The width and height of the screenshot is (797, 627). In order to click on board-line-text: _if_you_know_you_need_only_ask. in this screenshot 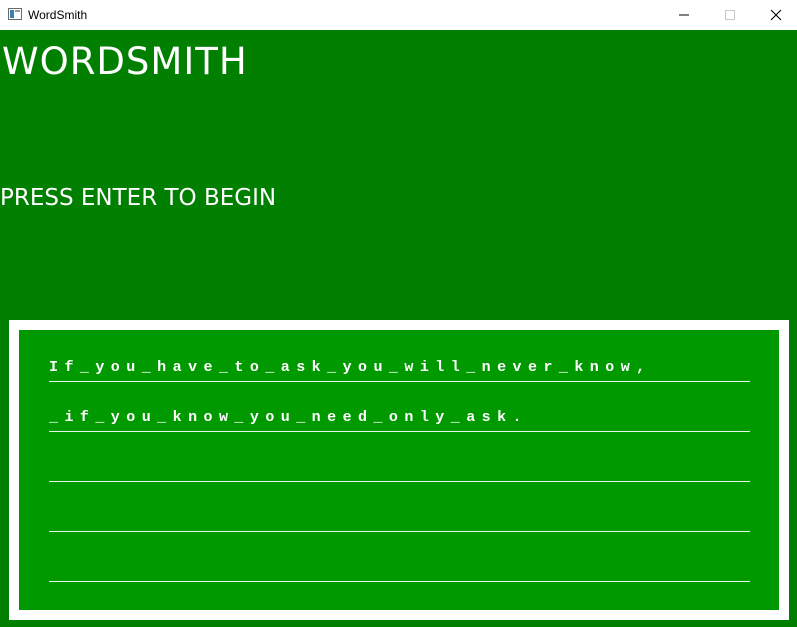, I will do `click(288, 417)`.